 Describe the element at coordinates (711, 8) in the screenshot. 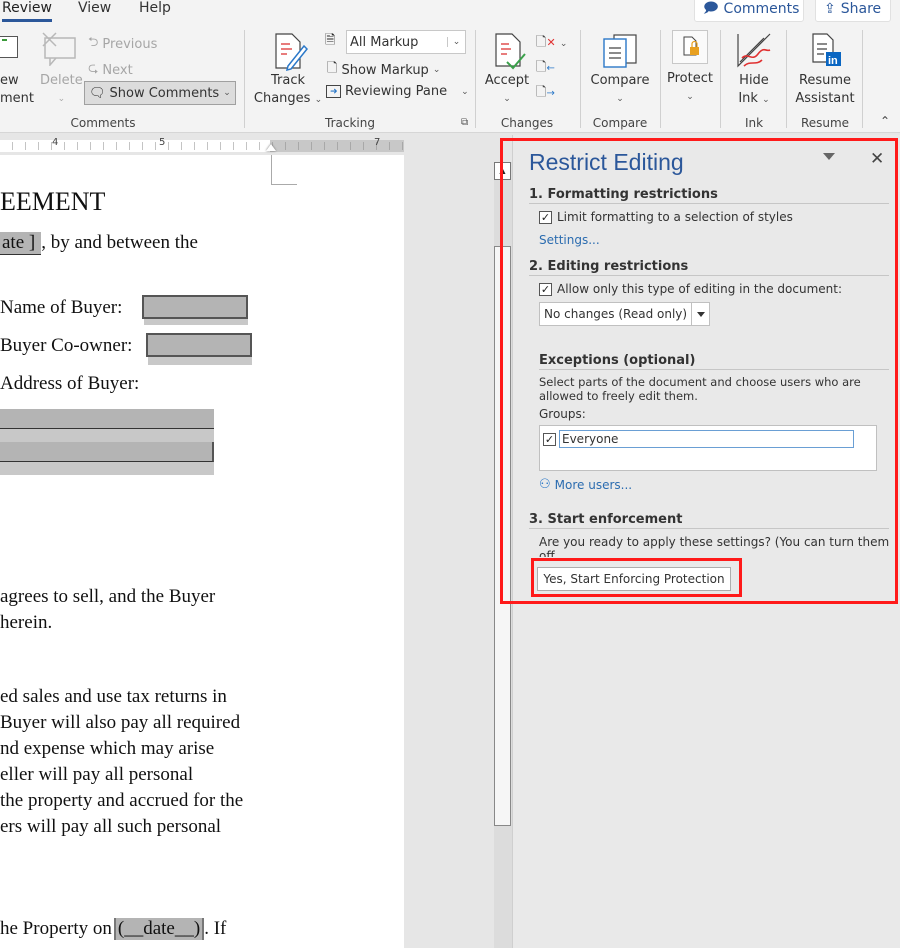

I see `comment-icon: 🗩` at that location.